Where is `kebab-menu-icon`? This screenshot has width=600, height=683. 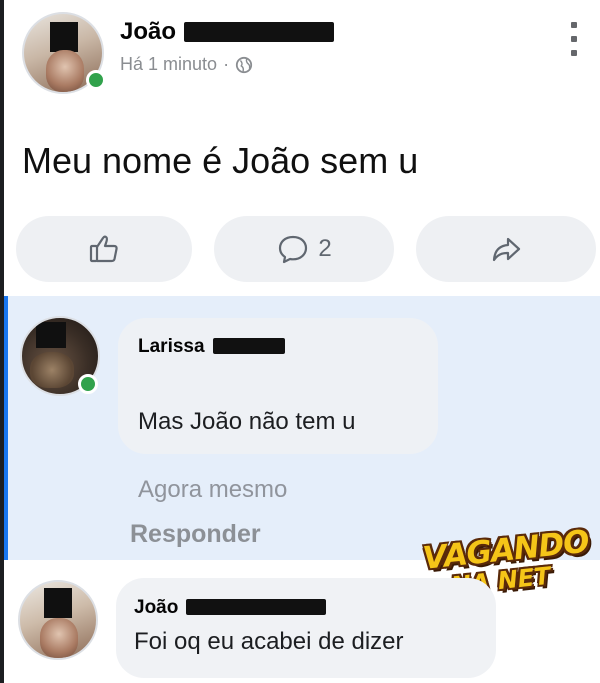 kebab-menu-icon is located at coordinates (574, 39).